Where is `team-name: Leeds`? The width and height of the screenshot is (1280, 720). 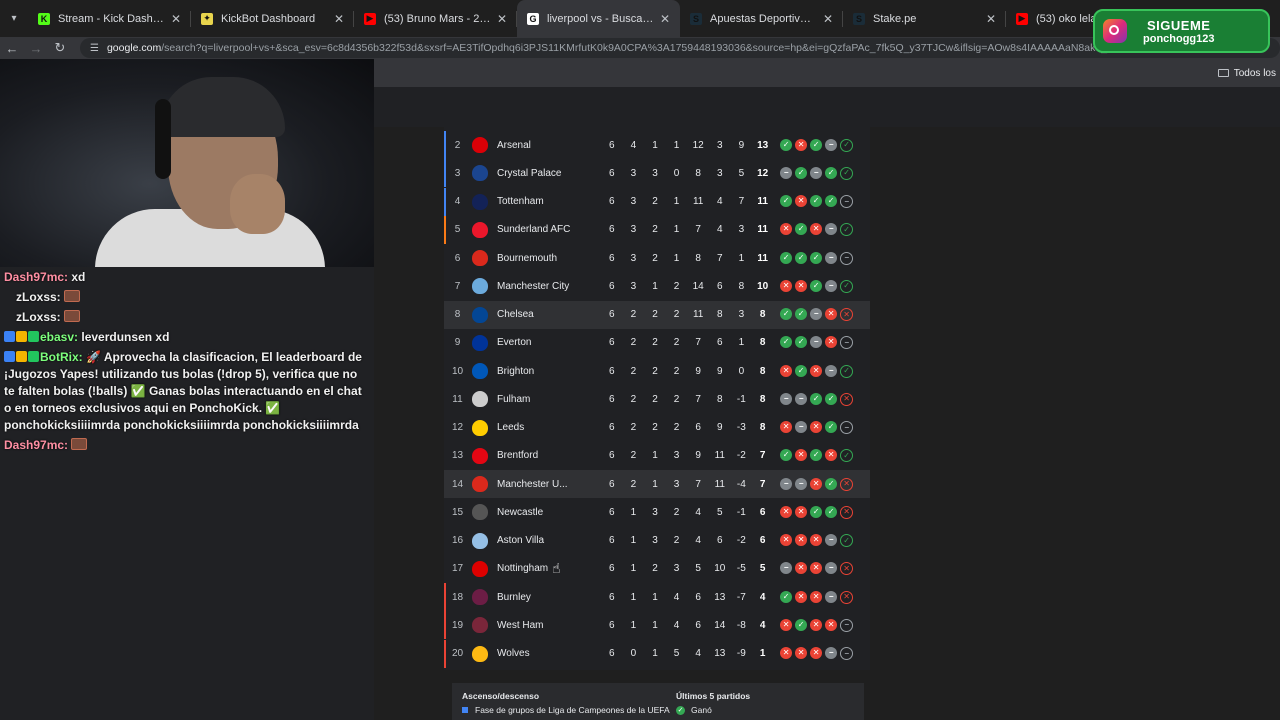
team-name: Leeds is located at coordinates (549, 427).